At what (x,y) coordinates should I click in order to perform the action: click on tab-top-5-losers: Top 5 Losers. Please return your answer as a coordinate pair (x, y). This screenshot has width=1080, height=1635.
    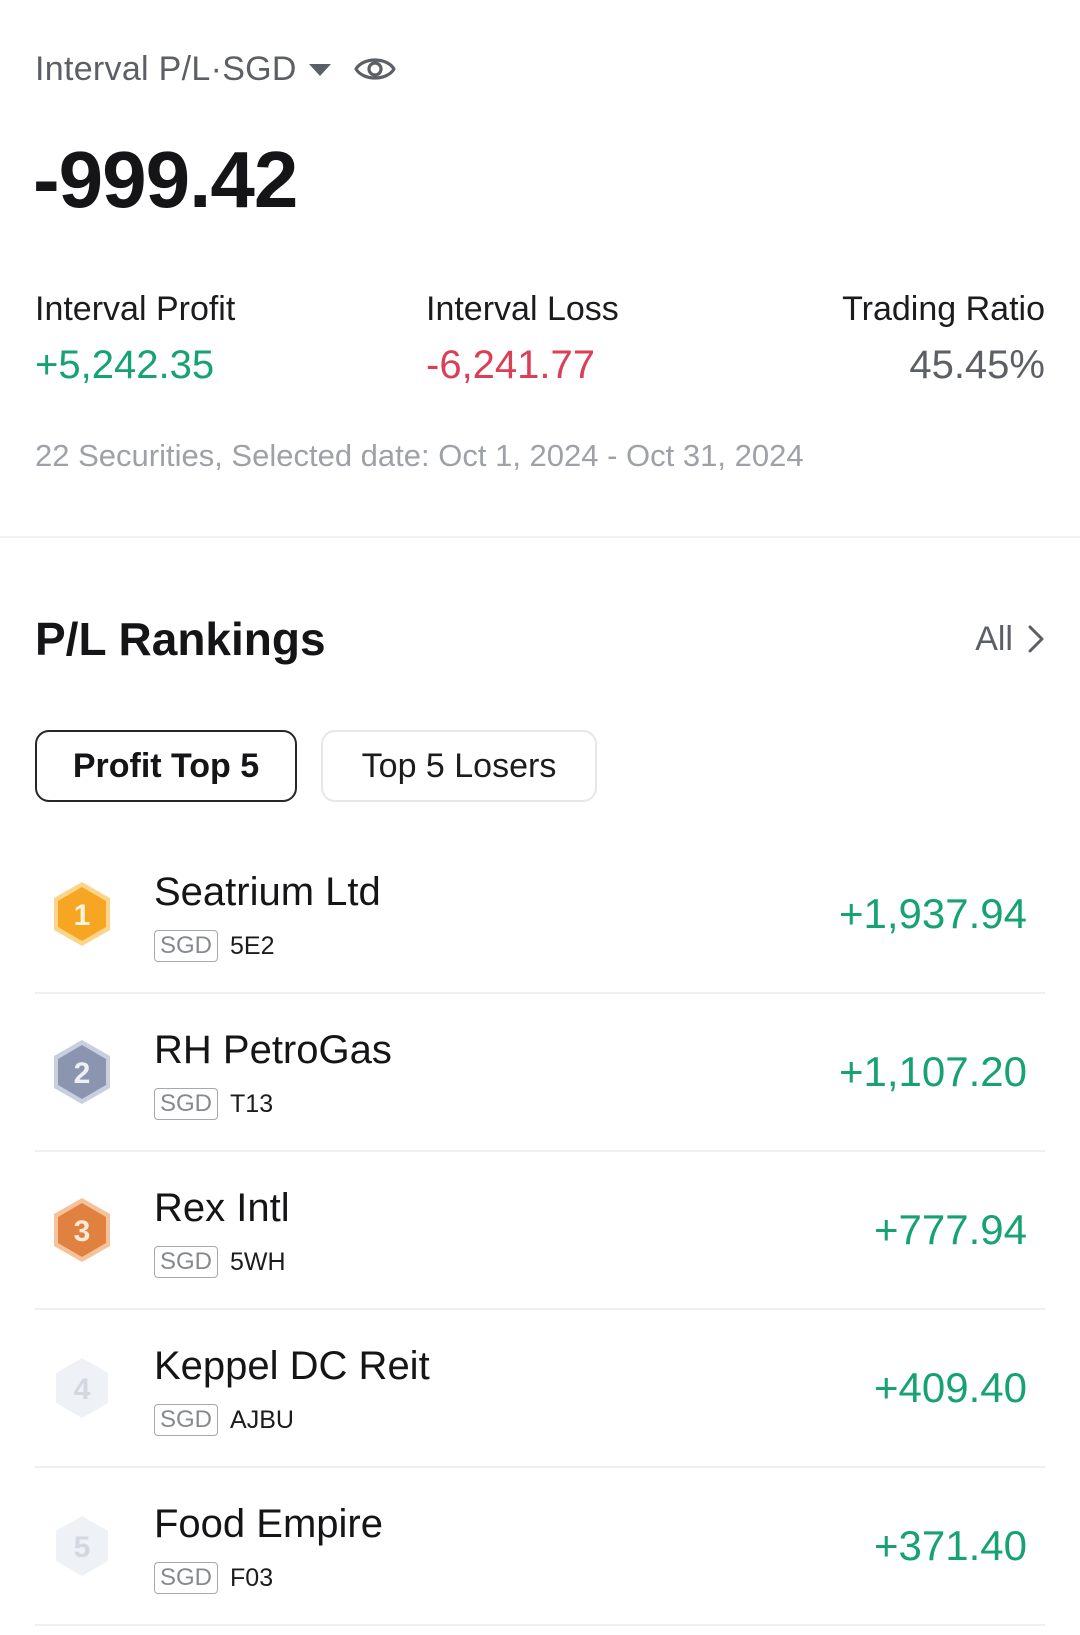
    Looking at the image, I should click on (459, 766).